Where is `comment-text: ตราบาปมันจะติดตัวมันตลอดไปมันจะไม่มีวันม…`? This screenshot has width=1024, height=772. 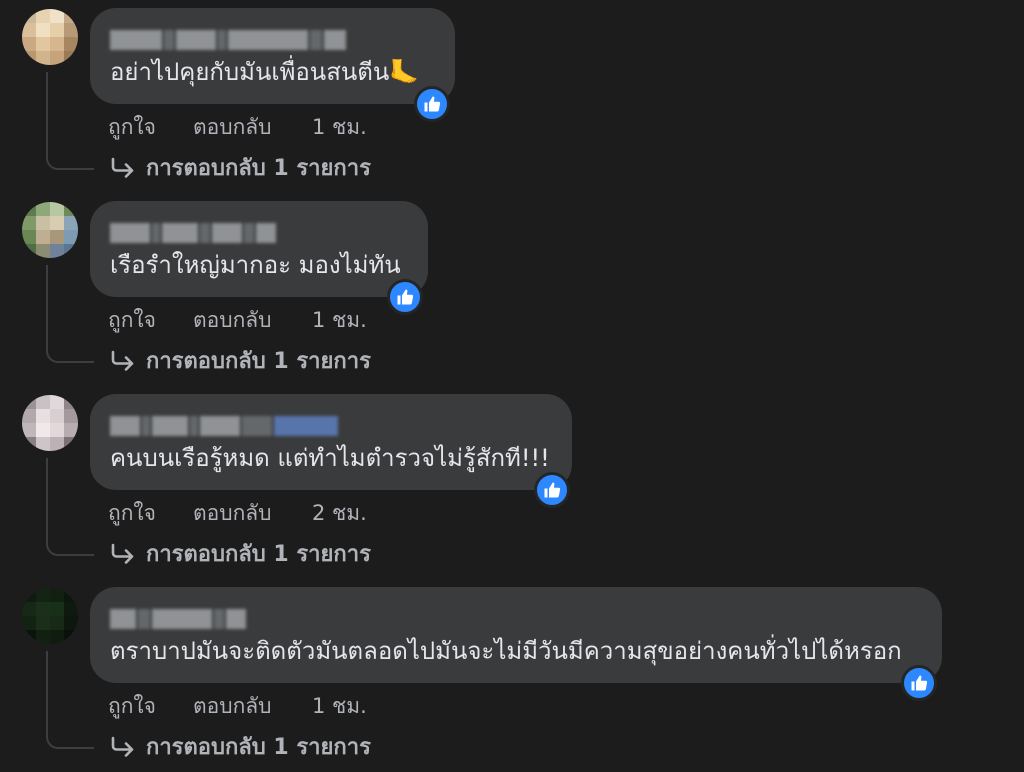
comment-text: ตราบาปมันจะติดตัวมันตลอดไปมันจะไม่มีวันม… is located at coordinates (506, 651).